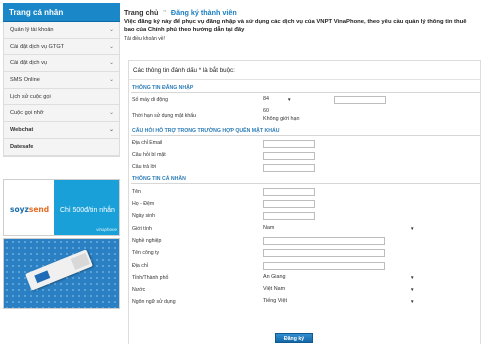 The height and width of the screenshot is (344, 485). Describe the element at coordinates (140, 266) in the screenshot. I see `address-label: Địa chỉ` at that location.